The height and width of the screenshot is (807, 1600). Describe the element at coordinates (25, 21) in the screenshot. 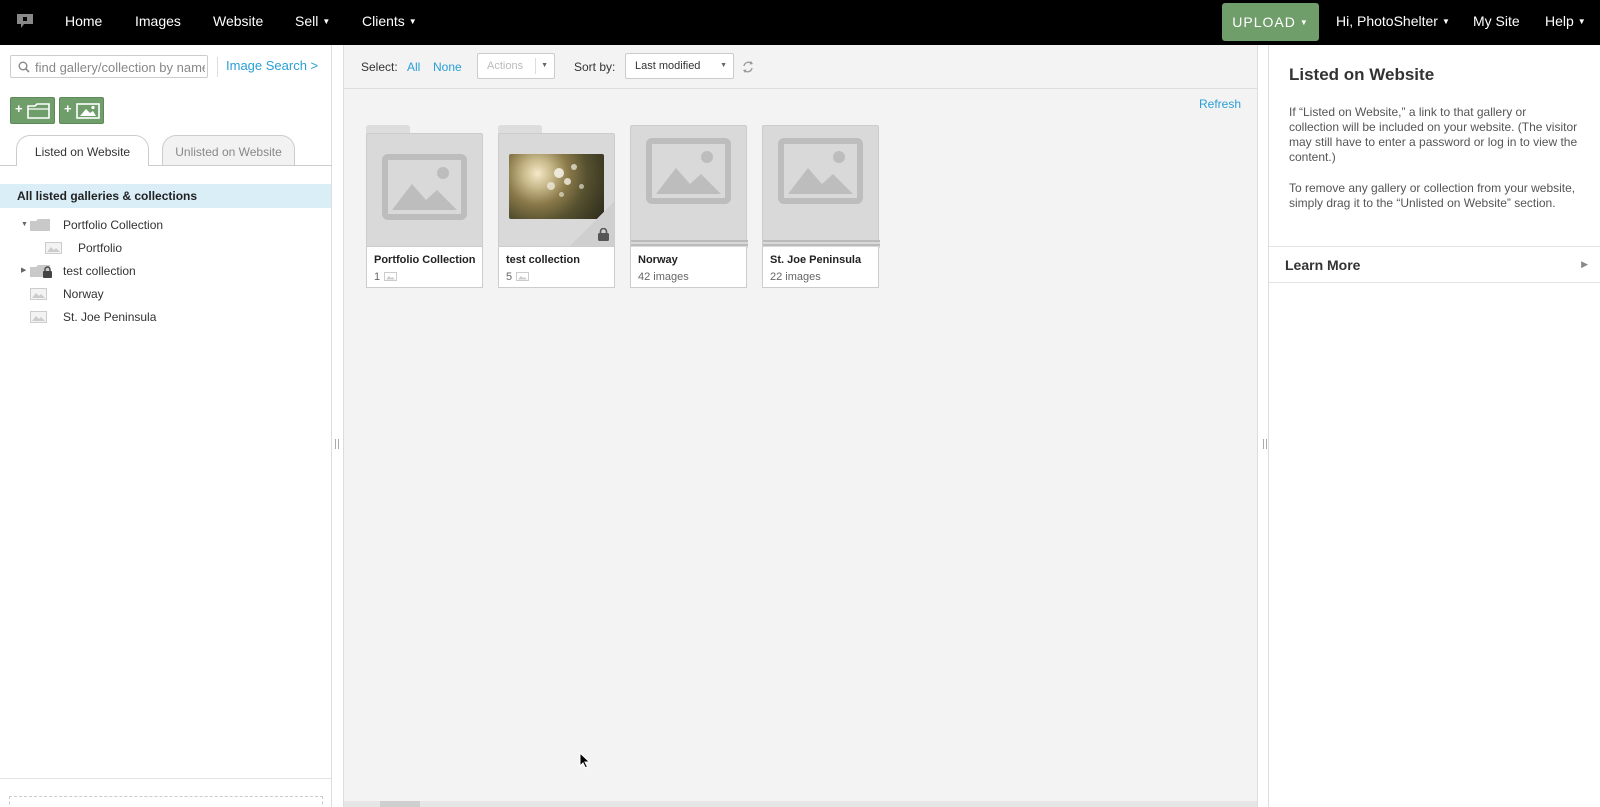

I see `photoshelter-logo-icon` at that location.